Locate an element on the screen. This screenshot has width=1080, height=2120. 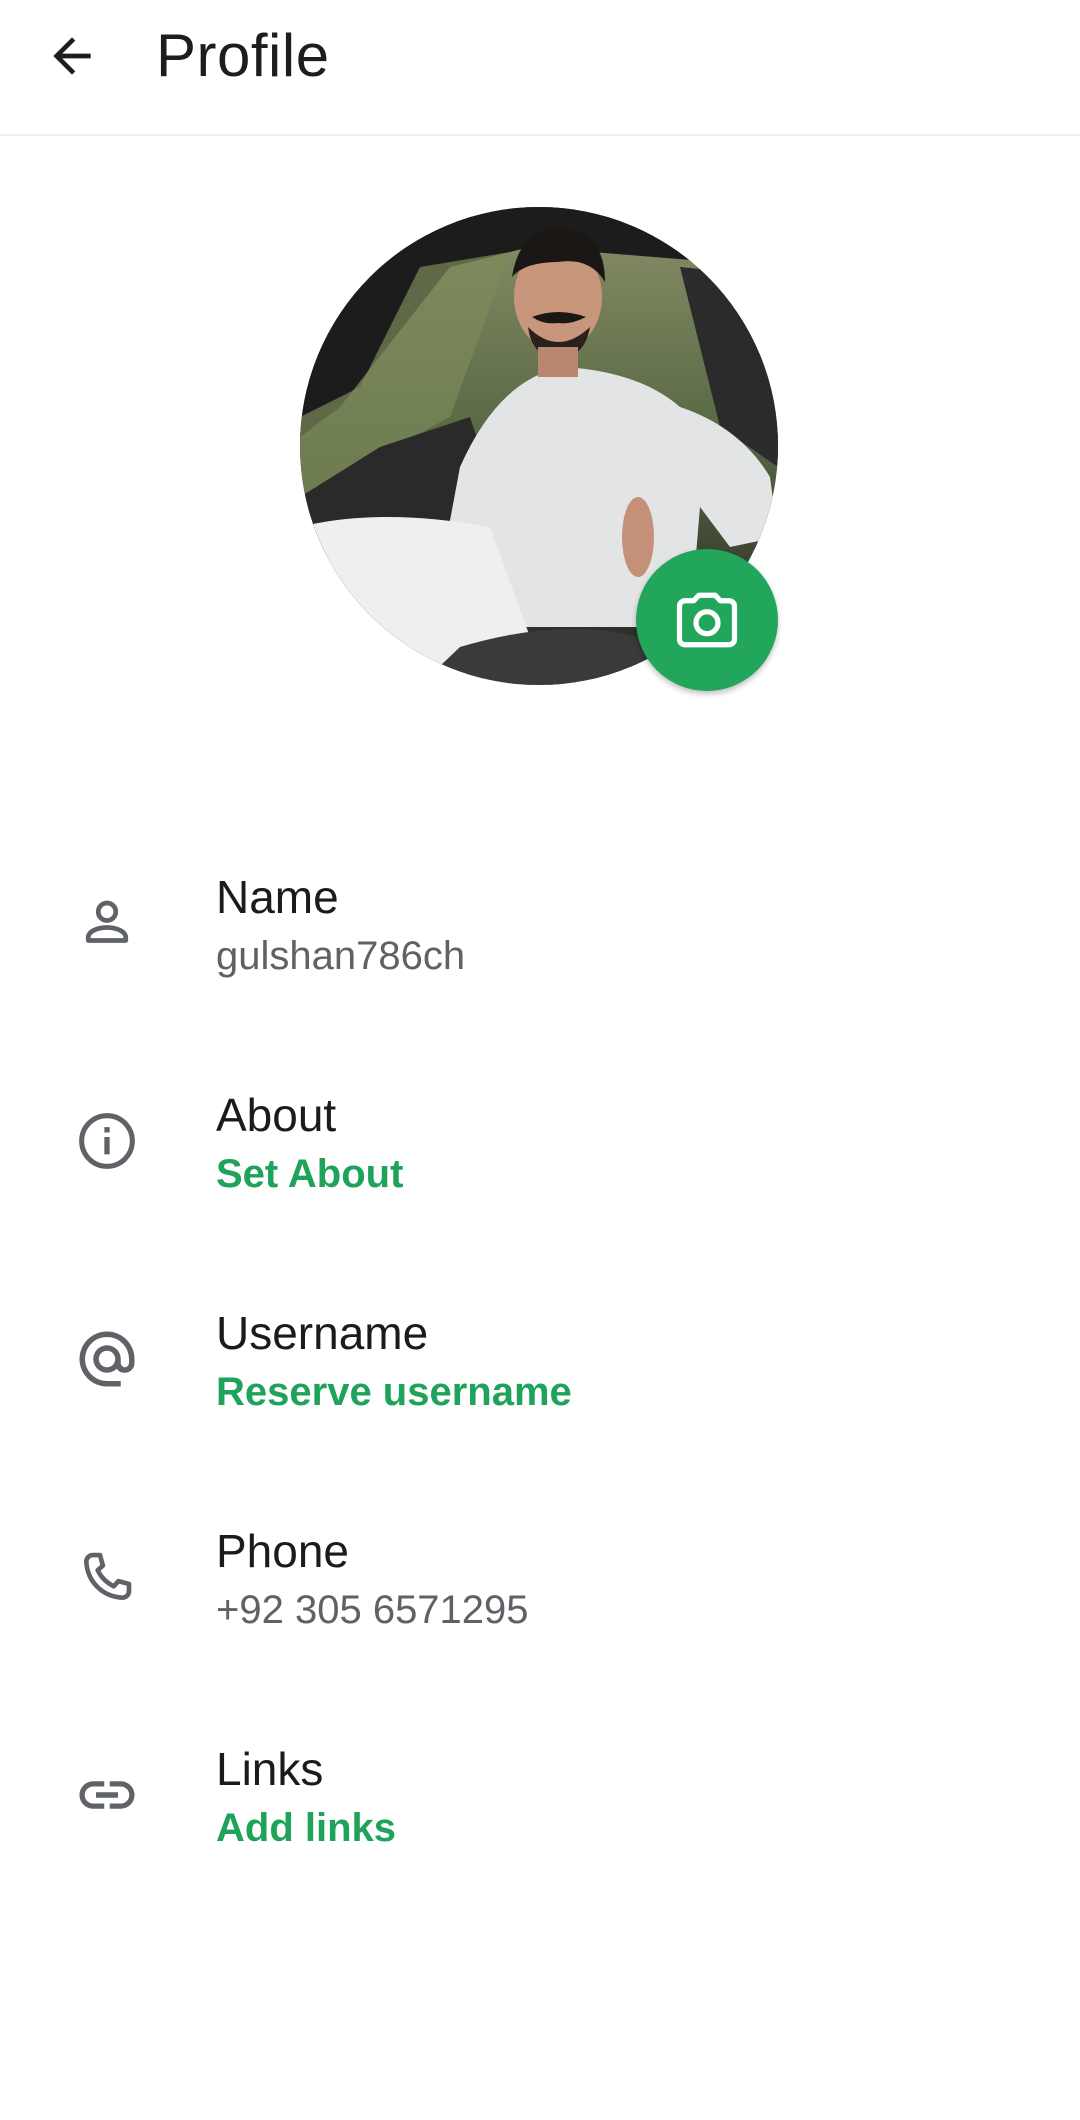
row-label: Username is located at coordinates (322, 1333).